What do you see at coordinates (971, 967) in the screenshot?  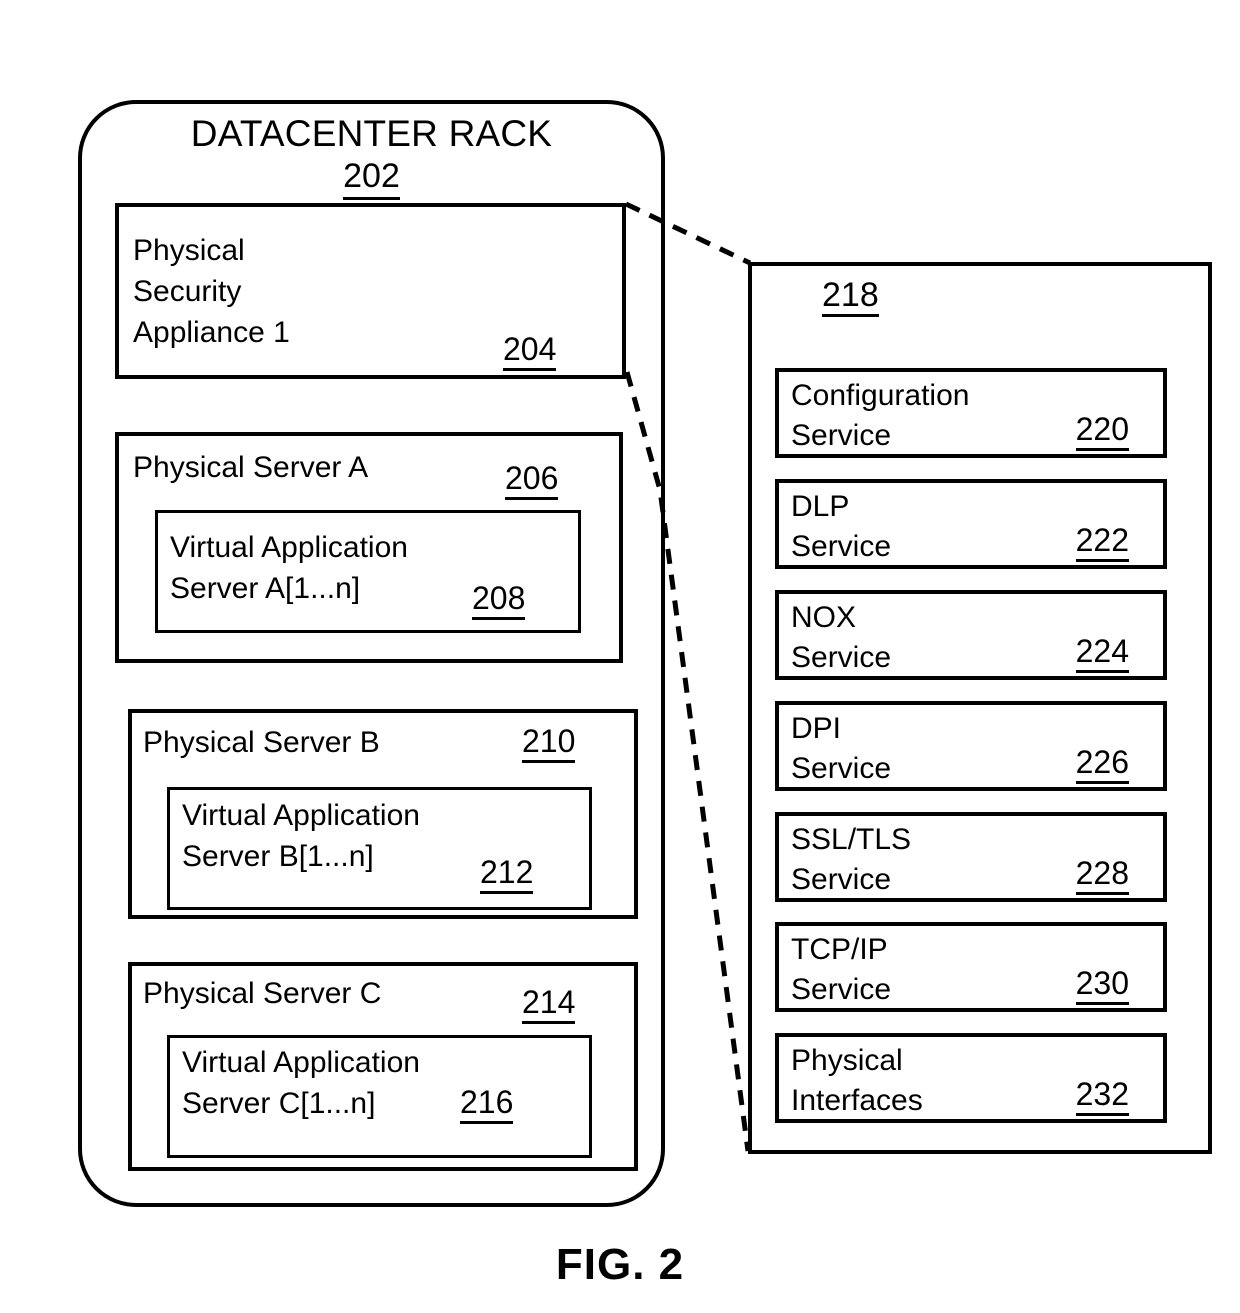 I see `service-box-tcp-ip: TCP/IP Service 230` at bounding box center [971, 967].